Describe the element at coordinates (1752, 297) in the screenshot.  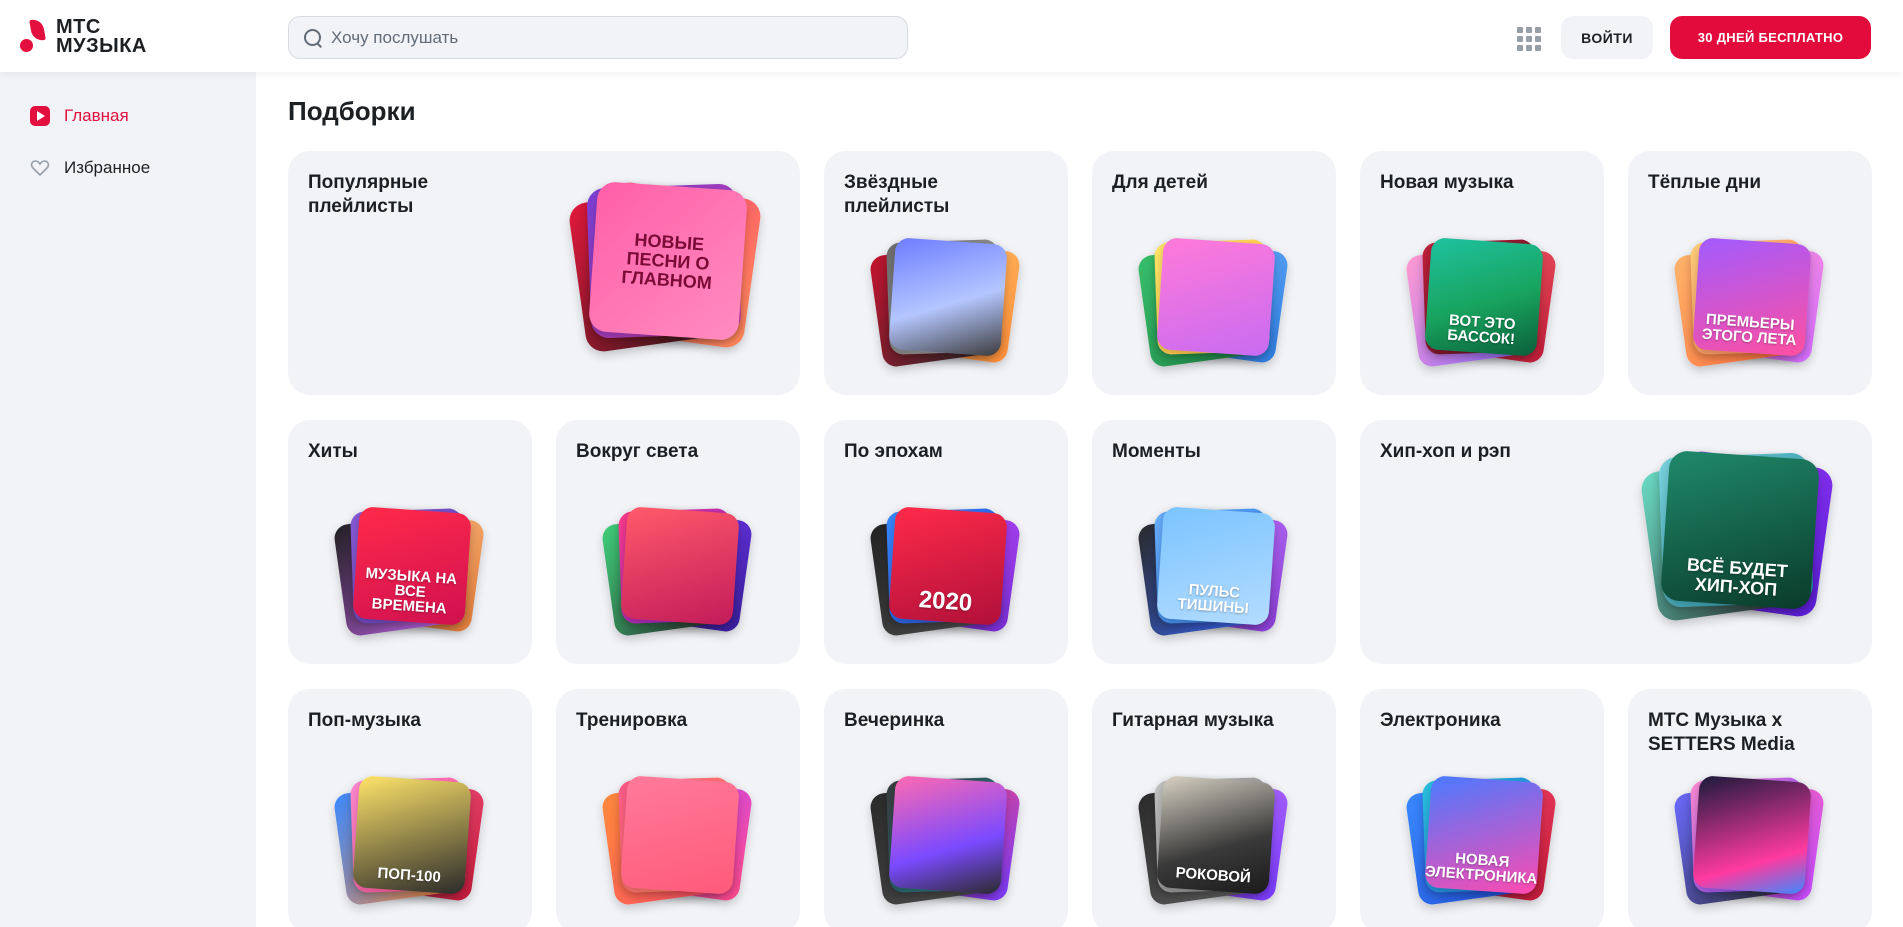
I see `cover-art: ПРЕМЬЕРЫ ЭТОГО ЛЕТА` at that location.